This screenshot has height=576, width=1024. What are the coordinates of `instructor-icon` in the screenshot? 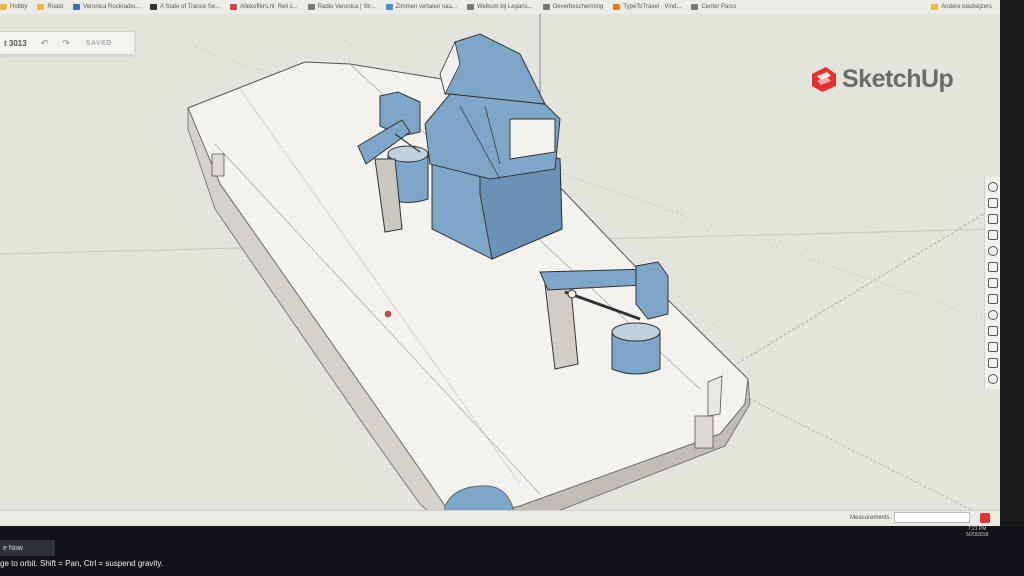 It's located at (993, 203).